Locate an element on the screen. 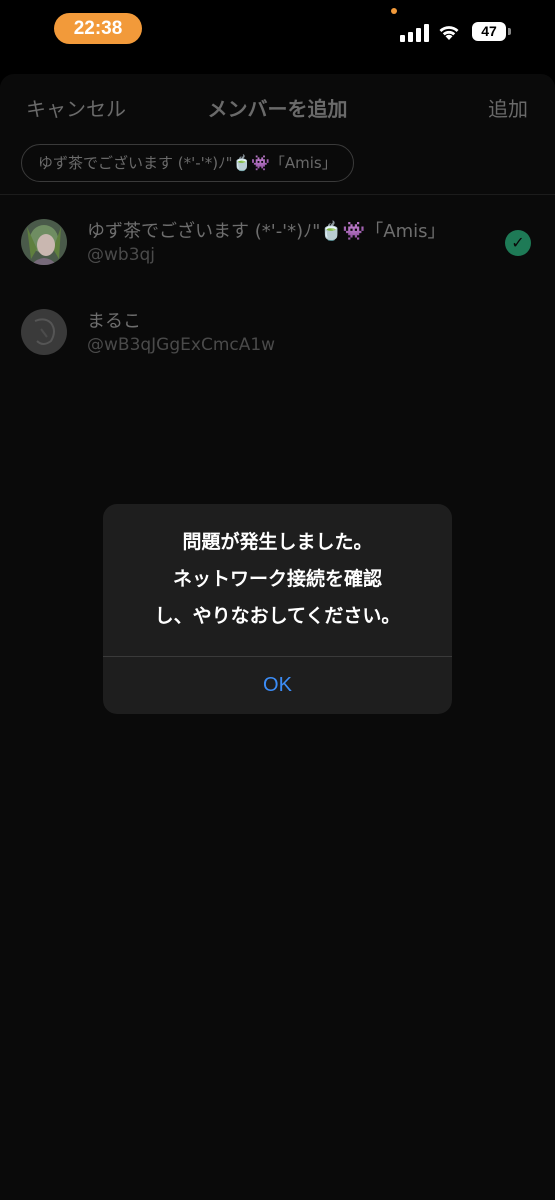  member-name: ゆず茶でございます (*'-'*)ﾉ"🍵👾「Amis」 is located at coordinates (266, 231).